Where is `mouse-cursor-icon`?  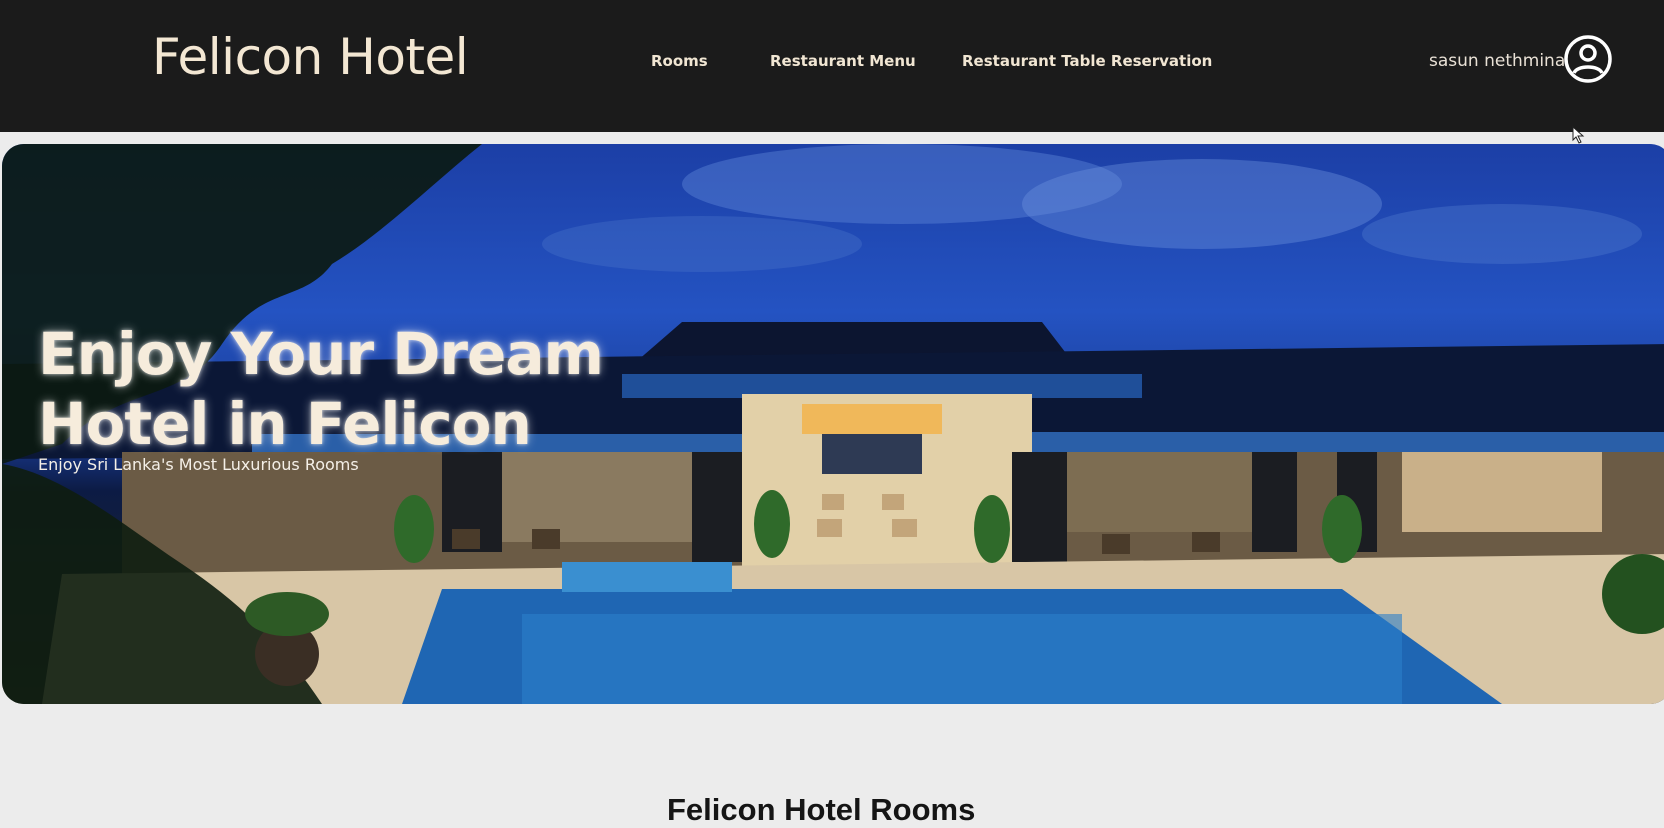
mouse-cursor-icon is located at coordinates (1578, 135).